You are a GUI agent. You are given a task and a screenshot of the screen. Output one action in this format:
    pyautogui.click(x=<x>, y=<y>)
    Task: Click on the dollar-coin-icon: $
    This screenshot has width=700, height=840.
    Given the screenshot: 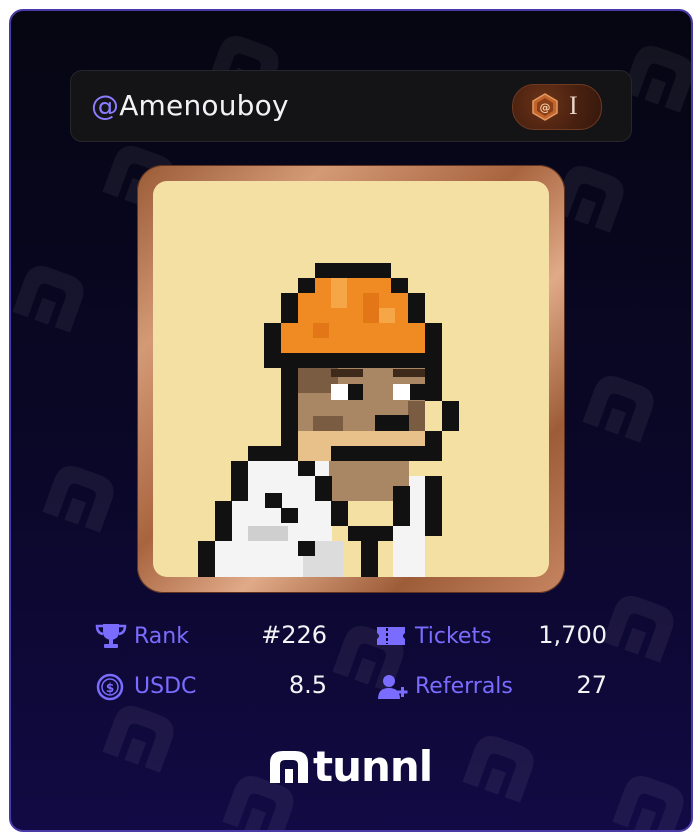 What is the action you would take?
    pyautogui.click(x=110, y=687)
    